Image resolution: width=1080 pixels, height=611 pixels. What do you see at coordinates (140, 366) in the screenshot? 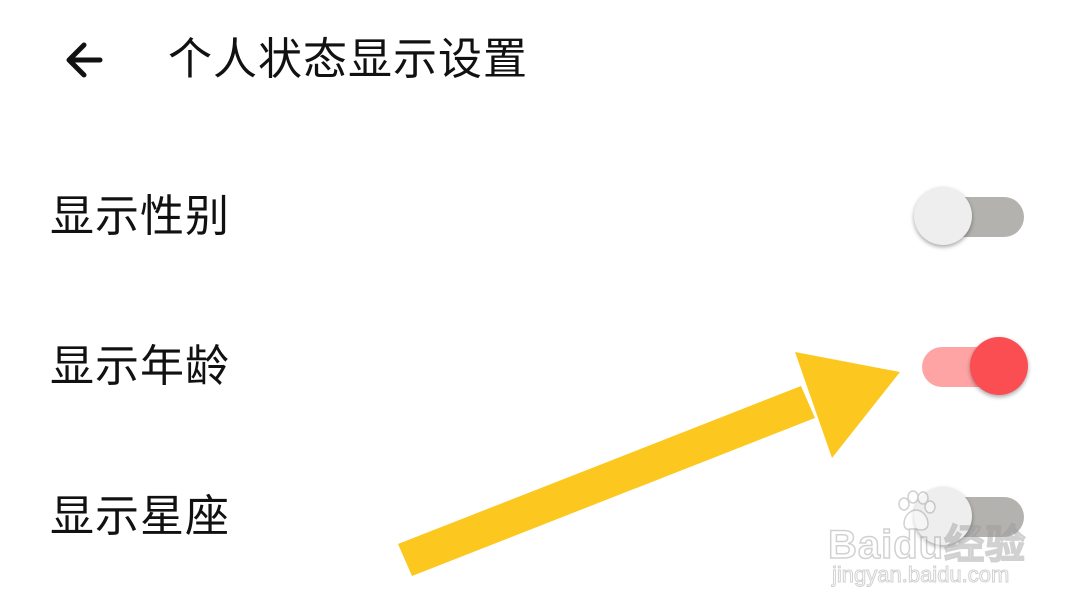
I see `setting-label-age: 显示年龄` at bounding box center [140, 366].